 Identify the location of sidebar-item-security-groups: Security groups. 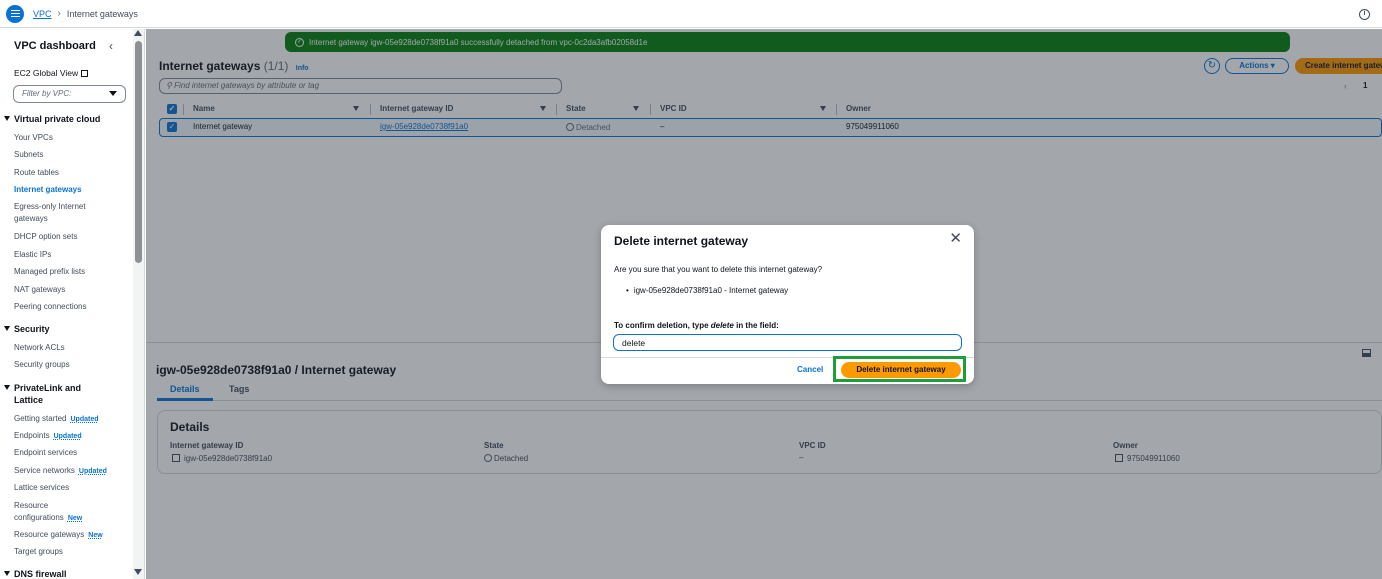
(42, 365).